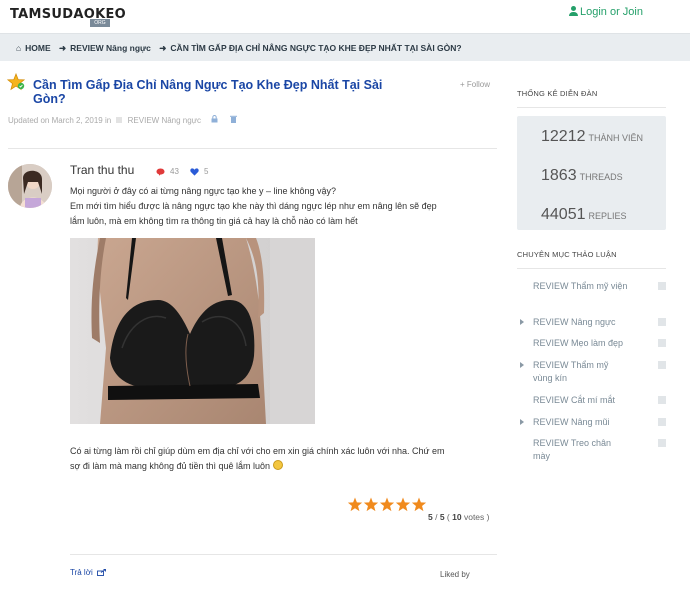 This screenshot has height=591, width=690. I want to click on follow-label: Follow, so click(478, 84).